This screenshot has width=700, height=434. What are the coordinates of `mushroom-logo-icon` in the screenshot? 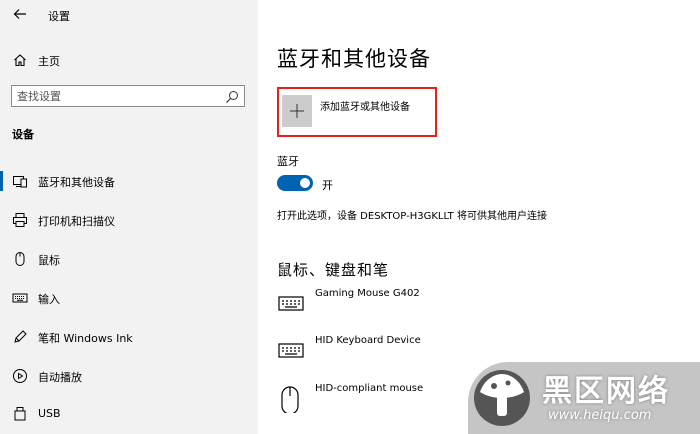 It's located at (502, 396).